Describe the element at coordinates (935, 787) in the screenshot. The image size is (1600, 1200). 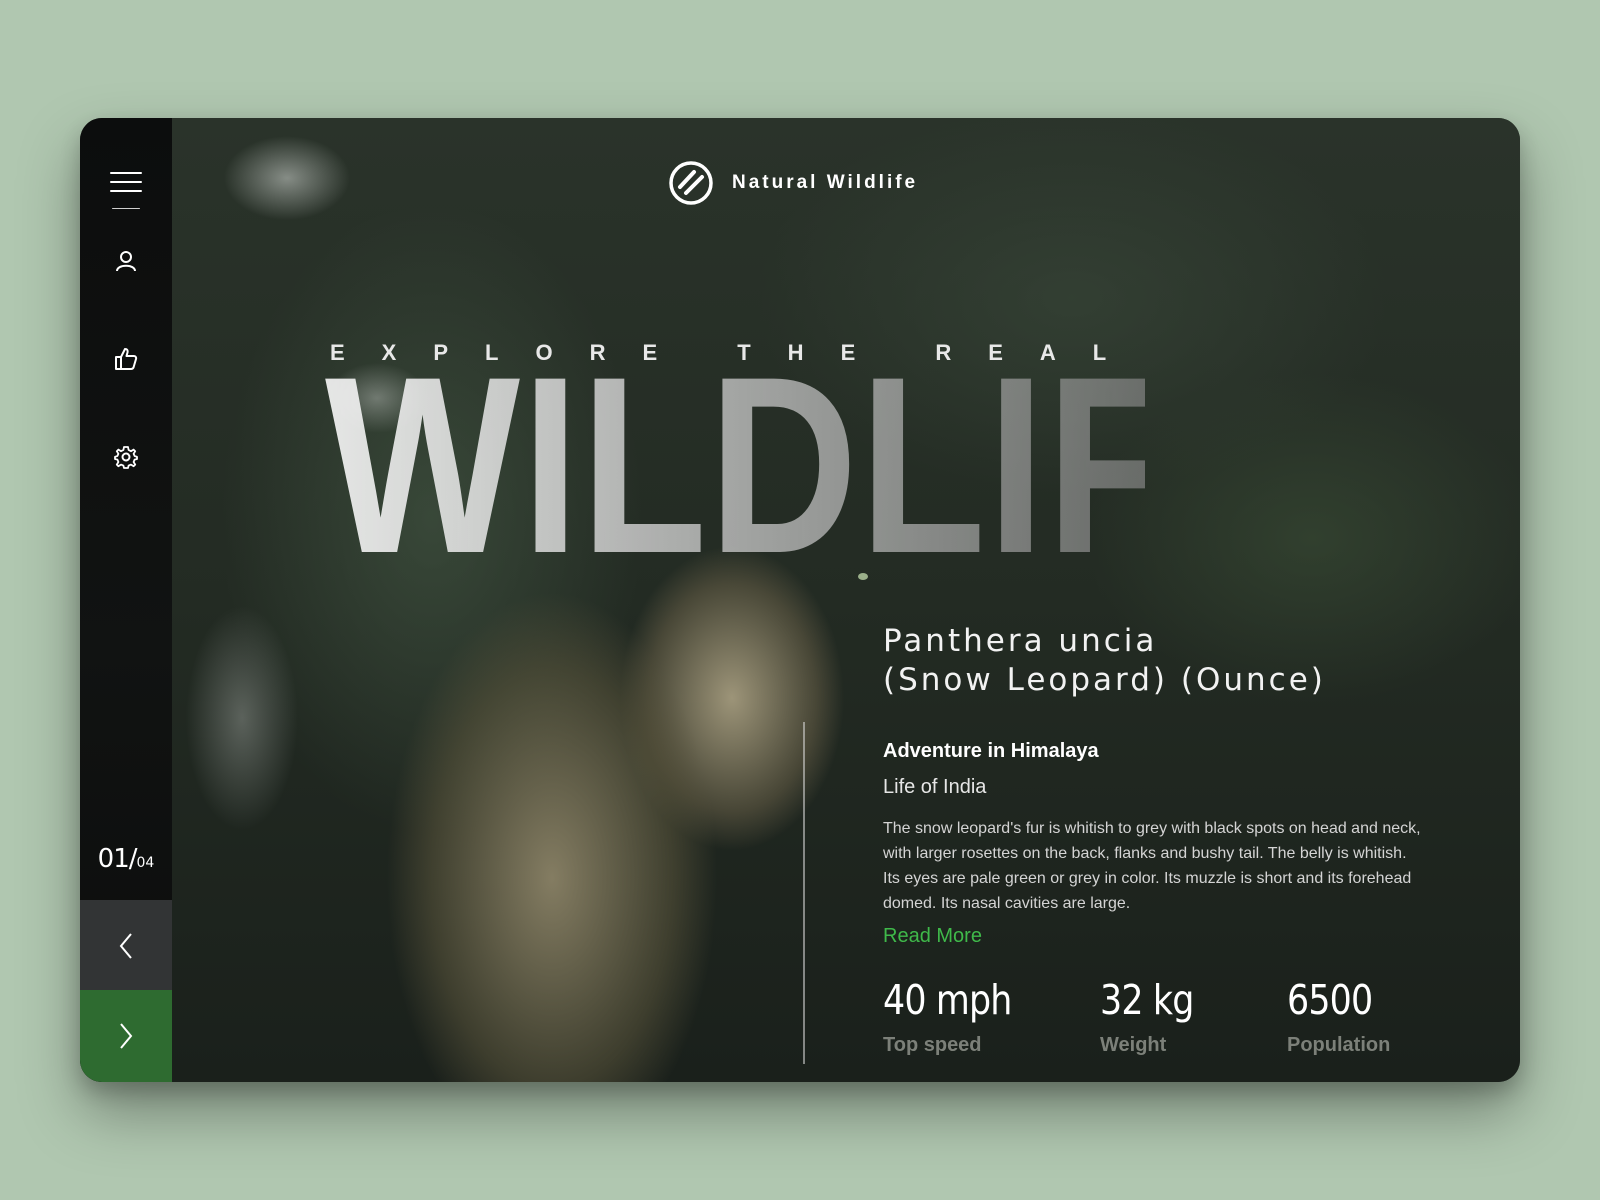
I see `article-location: Life of India` at that location.